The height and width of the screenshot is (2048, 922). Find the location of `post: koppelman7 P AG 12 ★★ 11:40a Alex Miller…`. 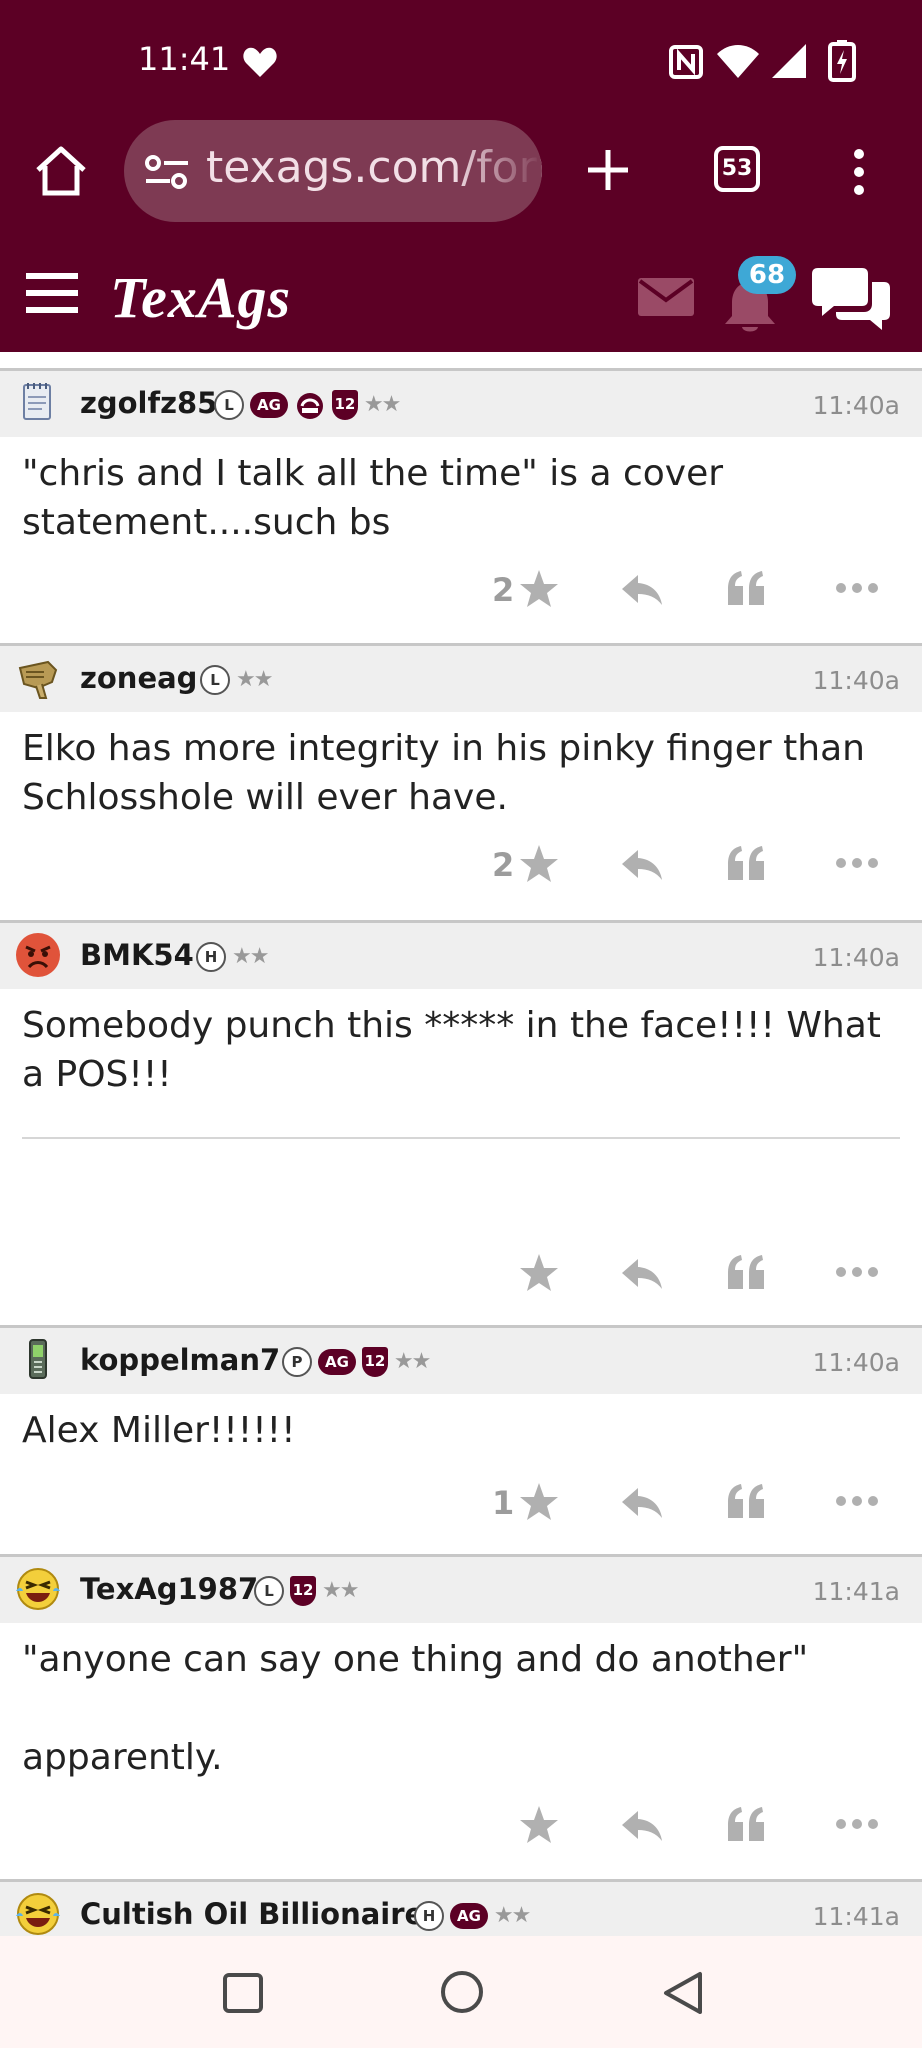

post: koppelman7 P AG 12 ★★ 11:40a Alex Miller… is located at coordinates (461, 1439).